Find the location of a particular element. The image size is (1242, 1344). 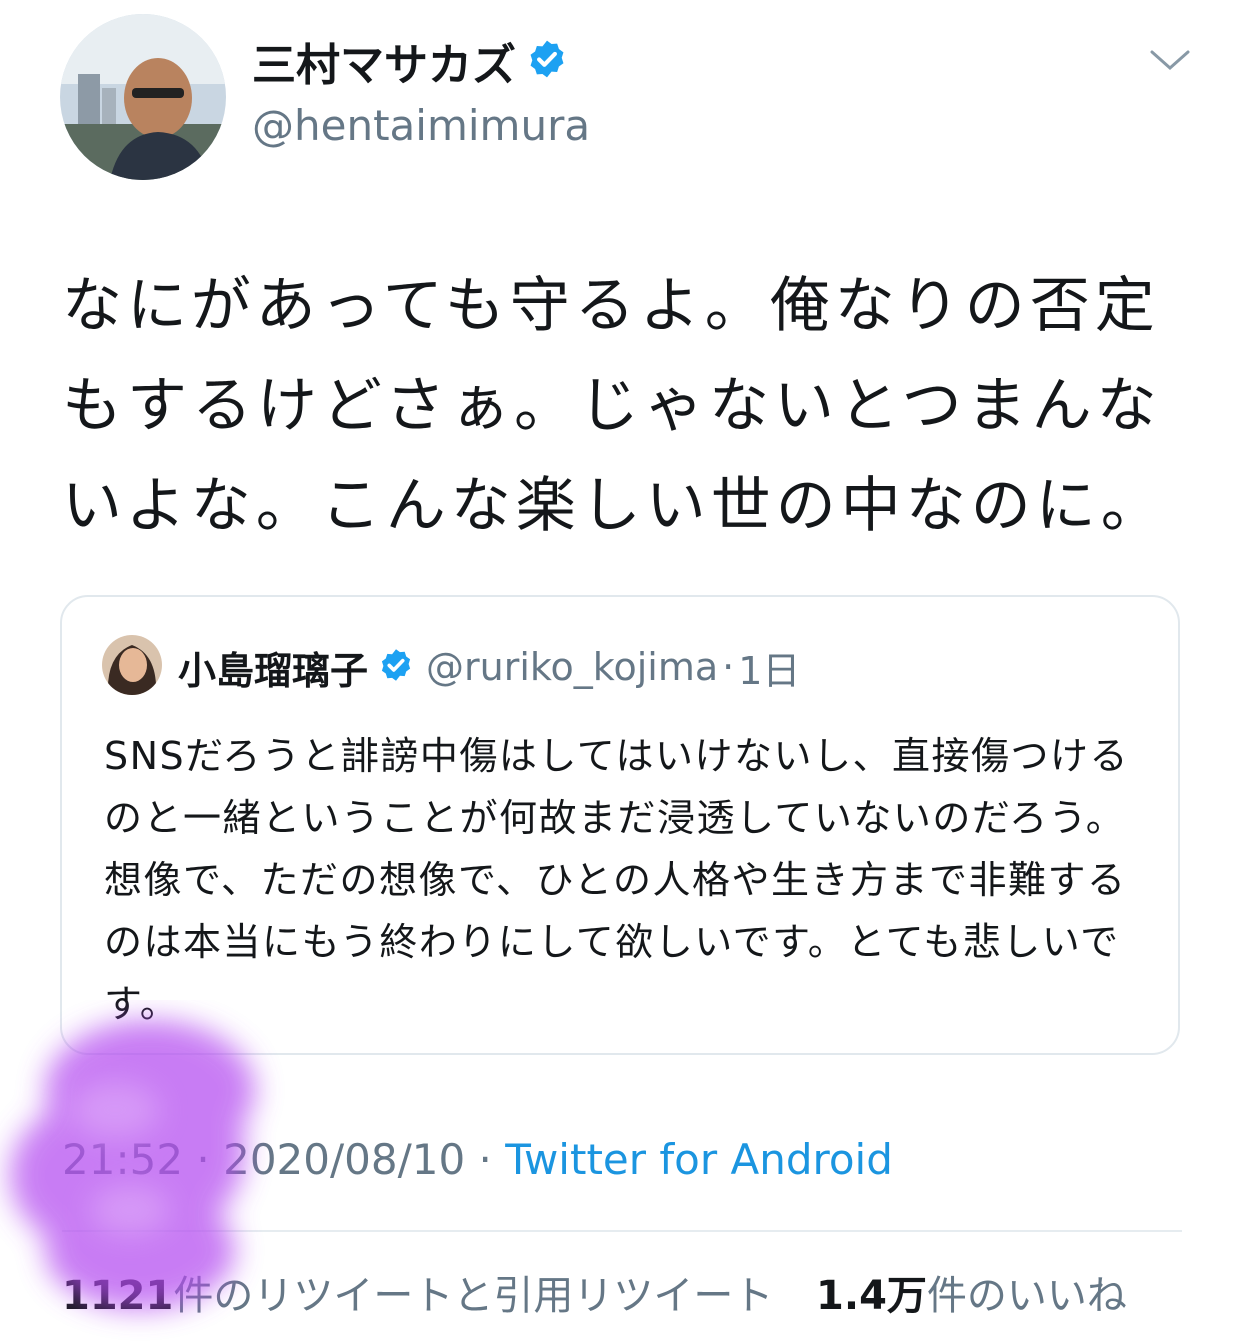

retweet-label: 件のリツイートと引用リツイート is located at coordinates (473, 1296).